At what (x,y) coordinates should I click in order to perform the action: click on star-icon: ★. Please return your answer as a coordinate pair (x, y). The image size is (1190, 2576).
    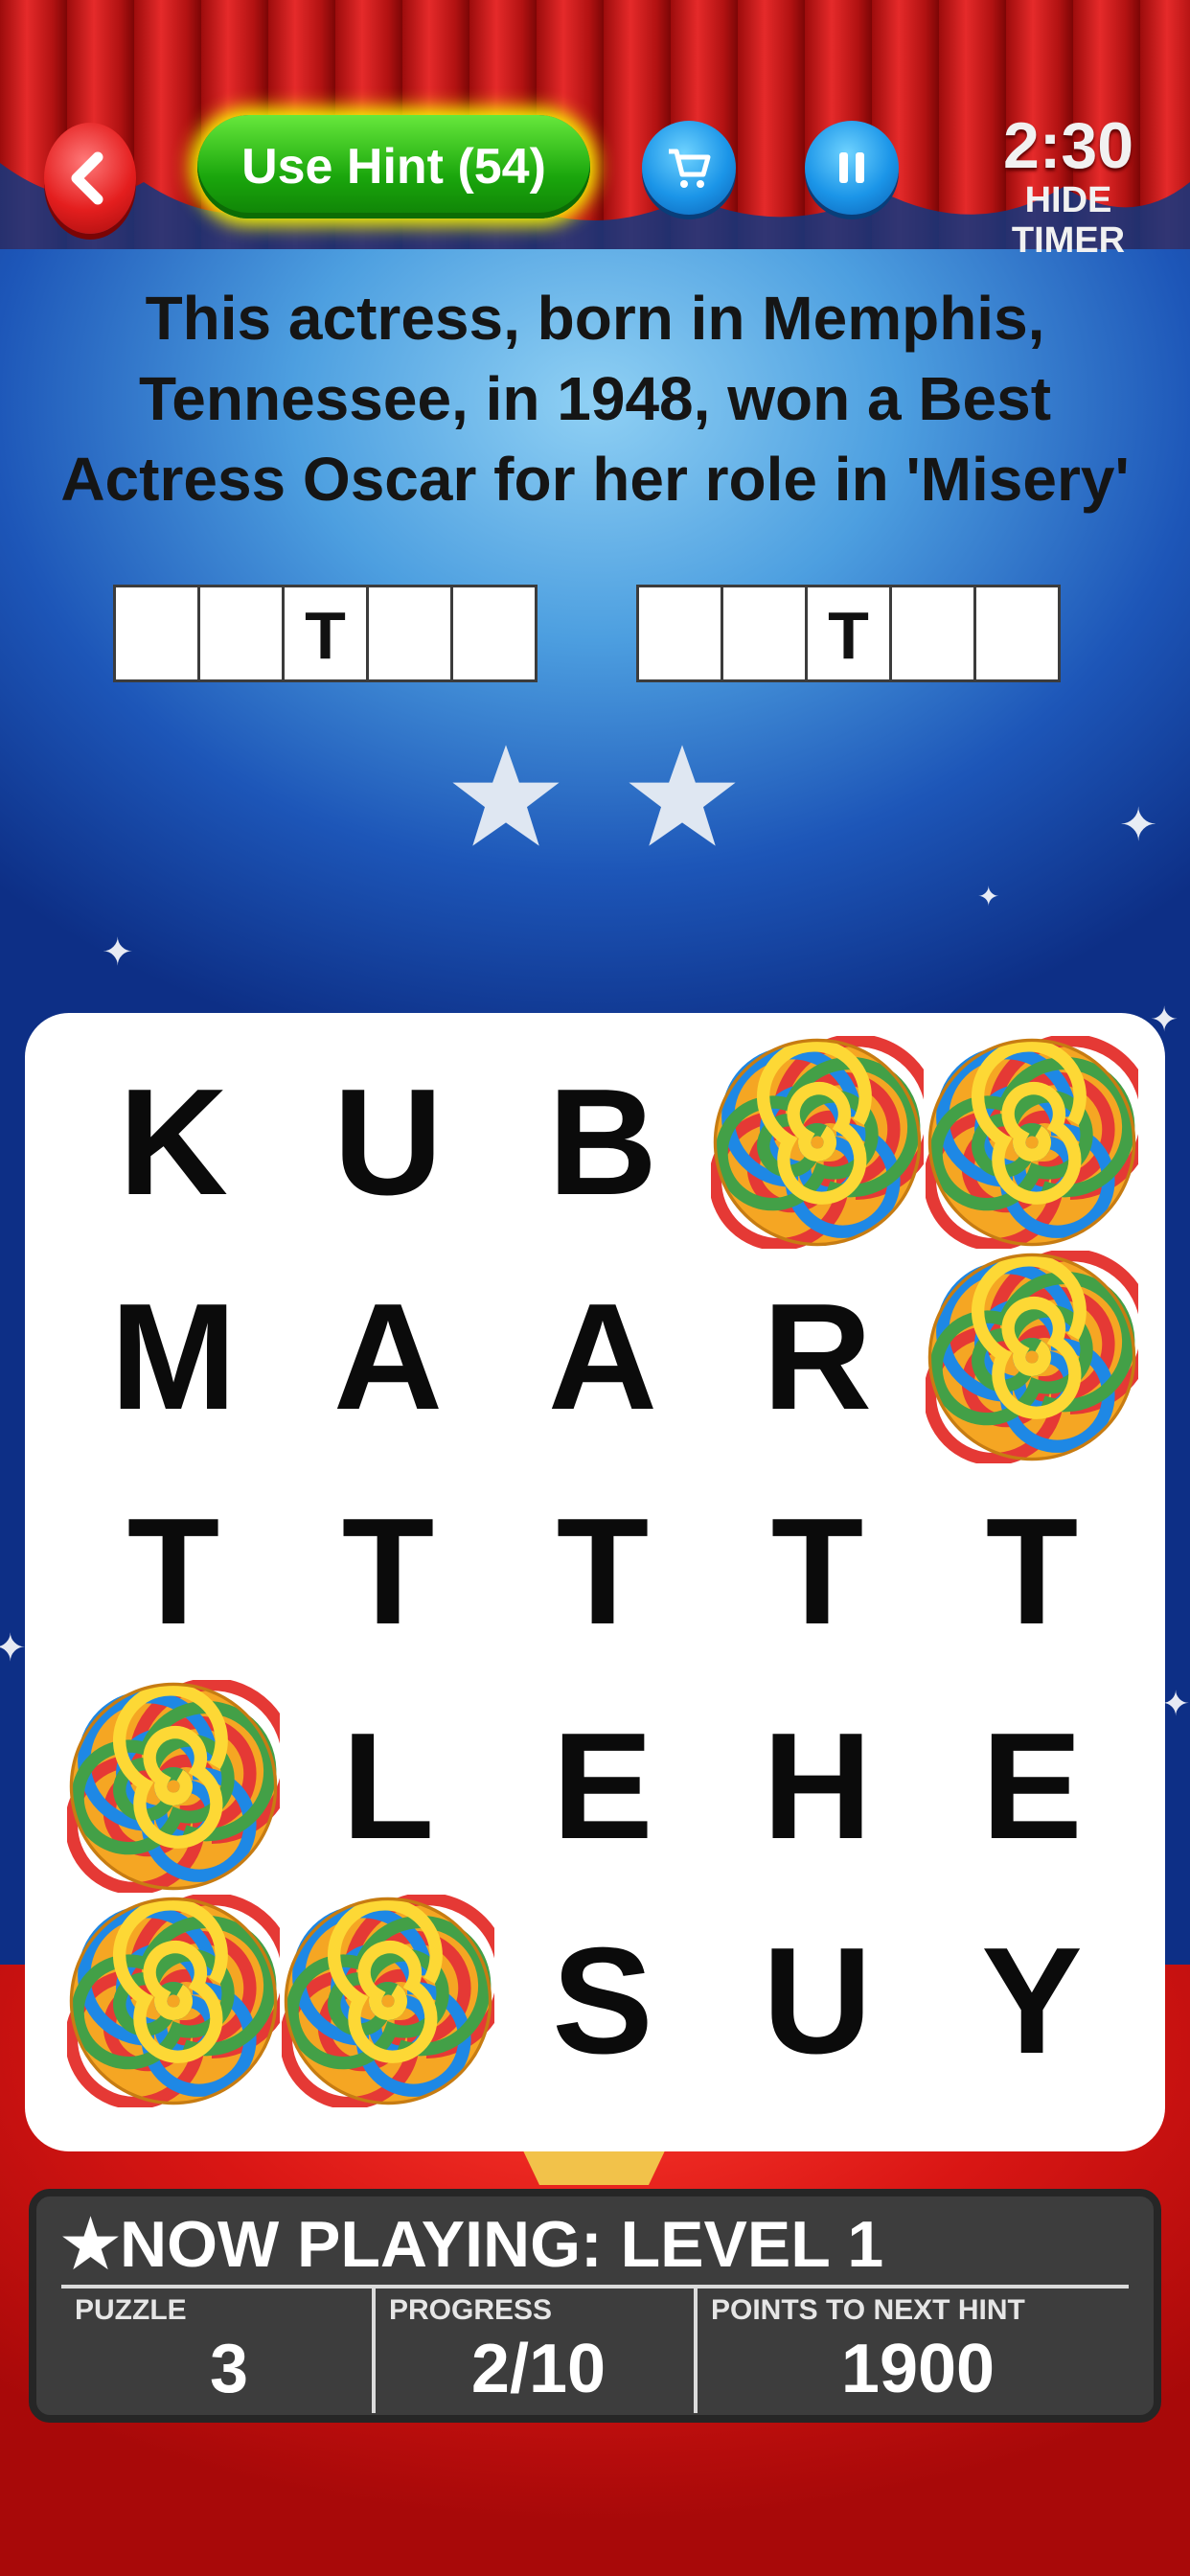
    Looking at the image, I should click on (91, 2244).